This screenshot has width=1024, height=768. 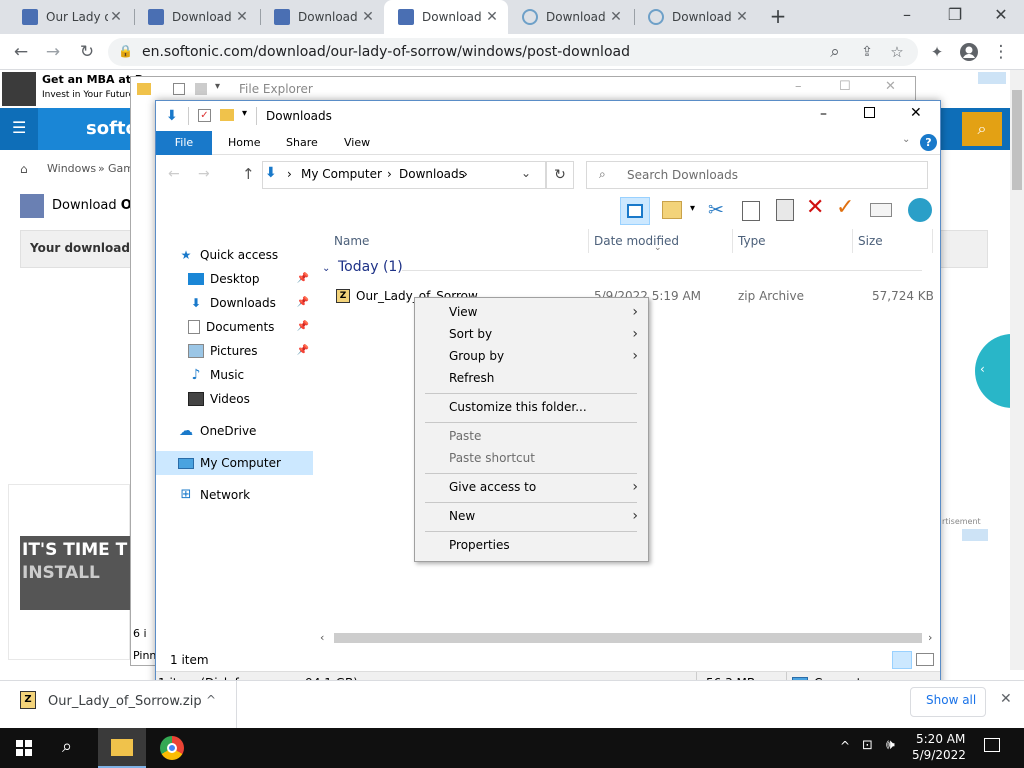 I want to click on sidebar-item-my-computer: My Computer, so click(x=234, y=463).